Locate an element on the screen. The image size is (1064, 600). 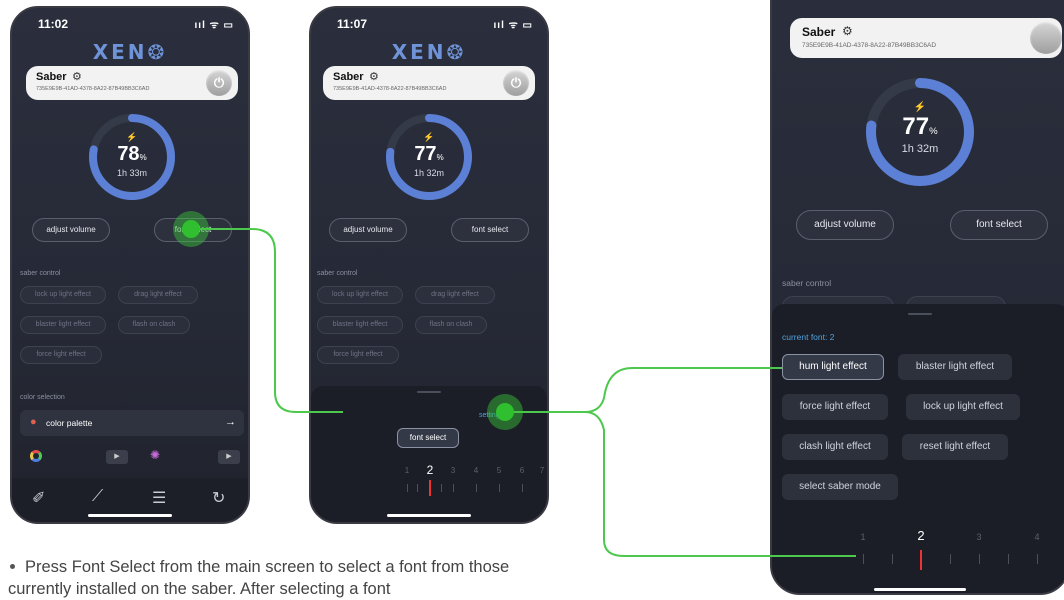
bullet-dot is located at coordinates (12, 566).